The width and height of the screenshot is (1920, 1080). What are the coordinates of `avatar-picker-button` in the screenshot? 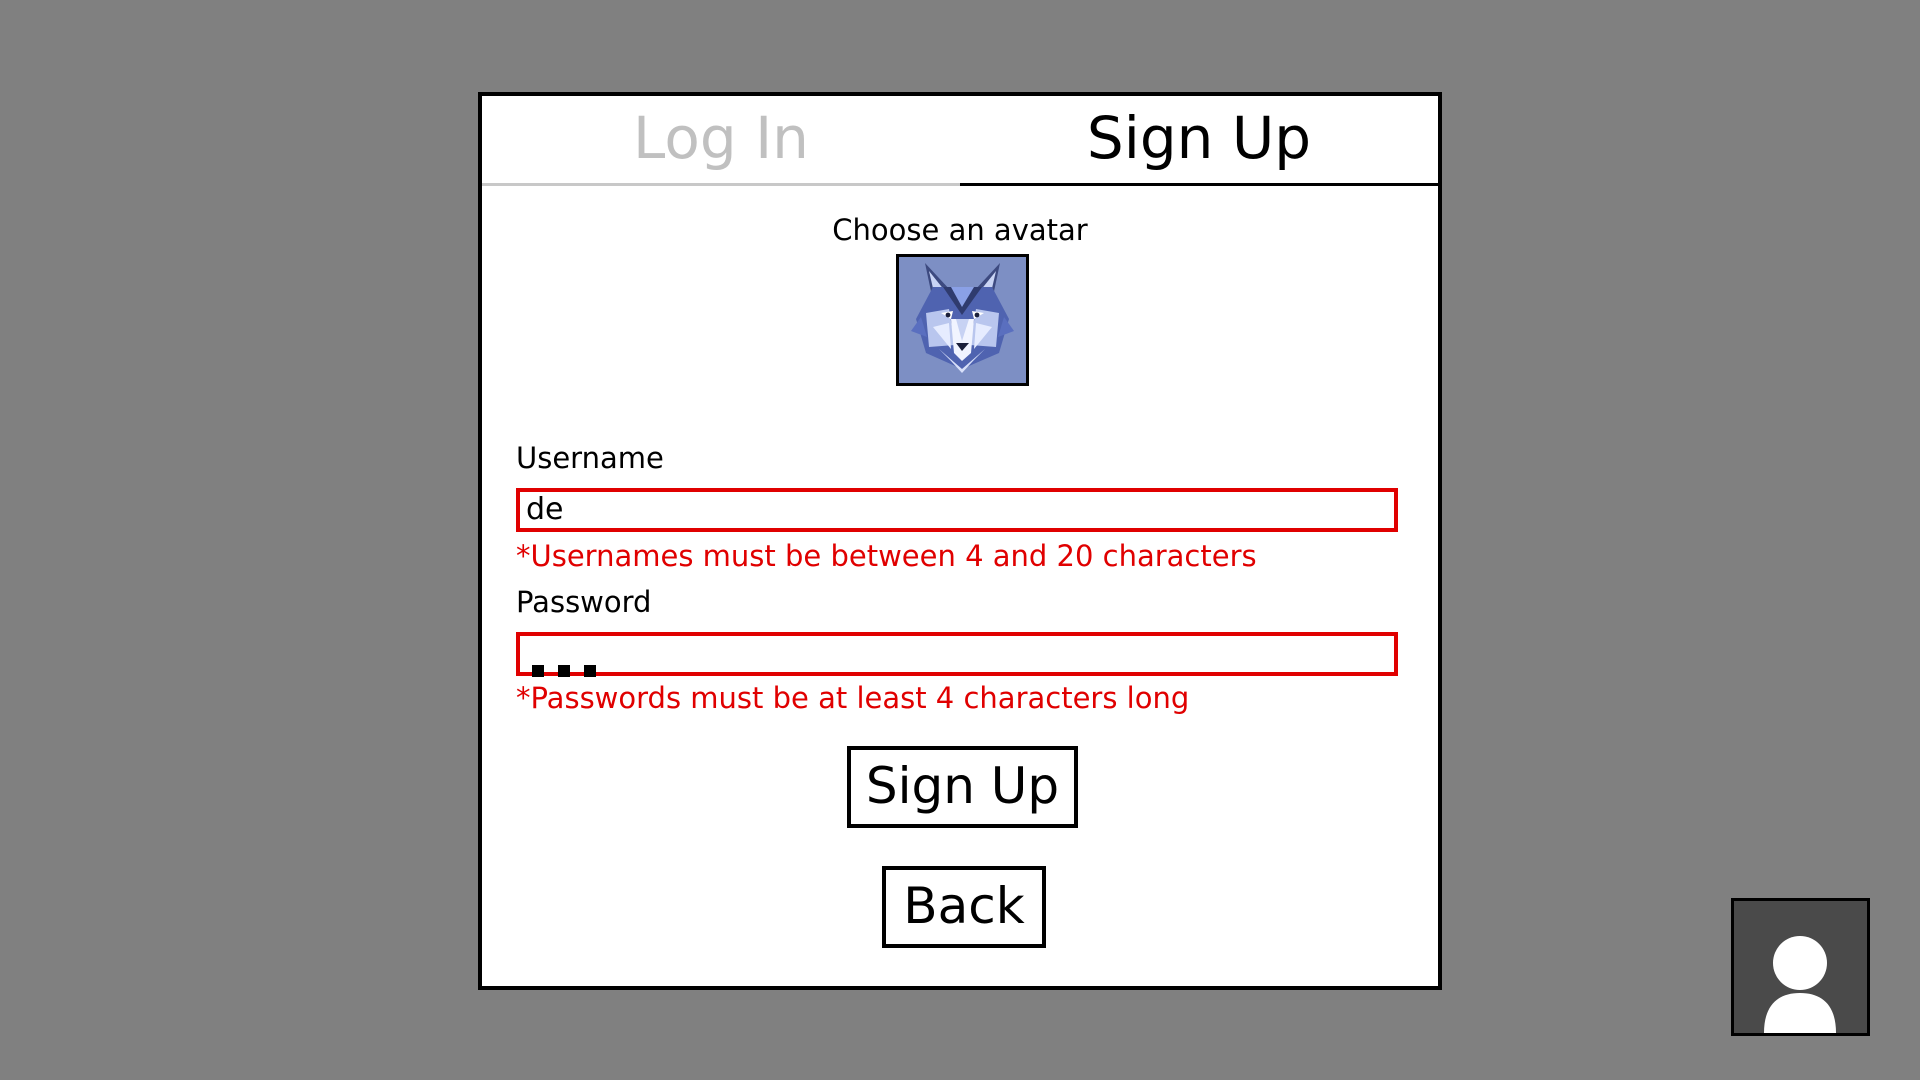 It's located at (962, 320).